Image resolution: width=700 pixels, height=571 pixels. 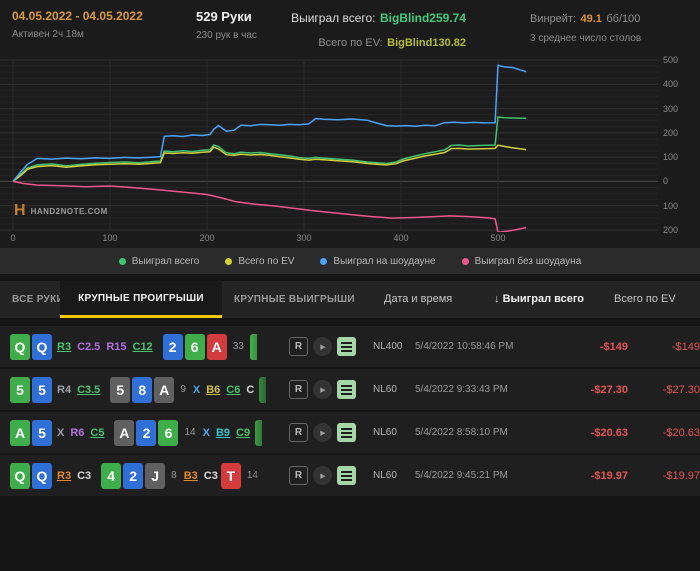 I want to click on winrate-unit: бб/100, so click(x=623, y=19).